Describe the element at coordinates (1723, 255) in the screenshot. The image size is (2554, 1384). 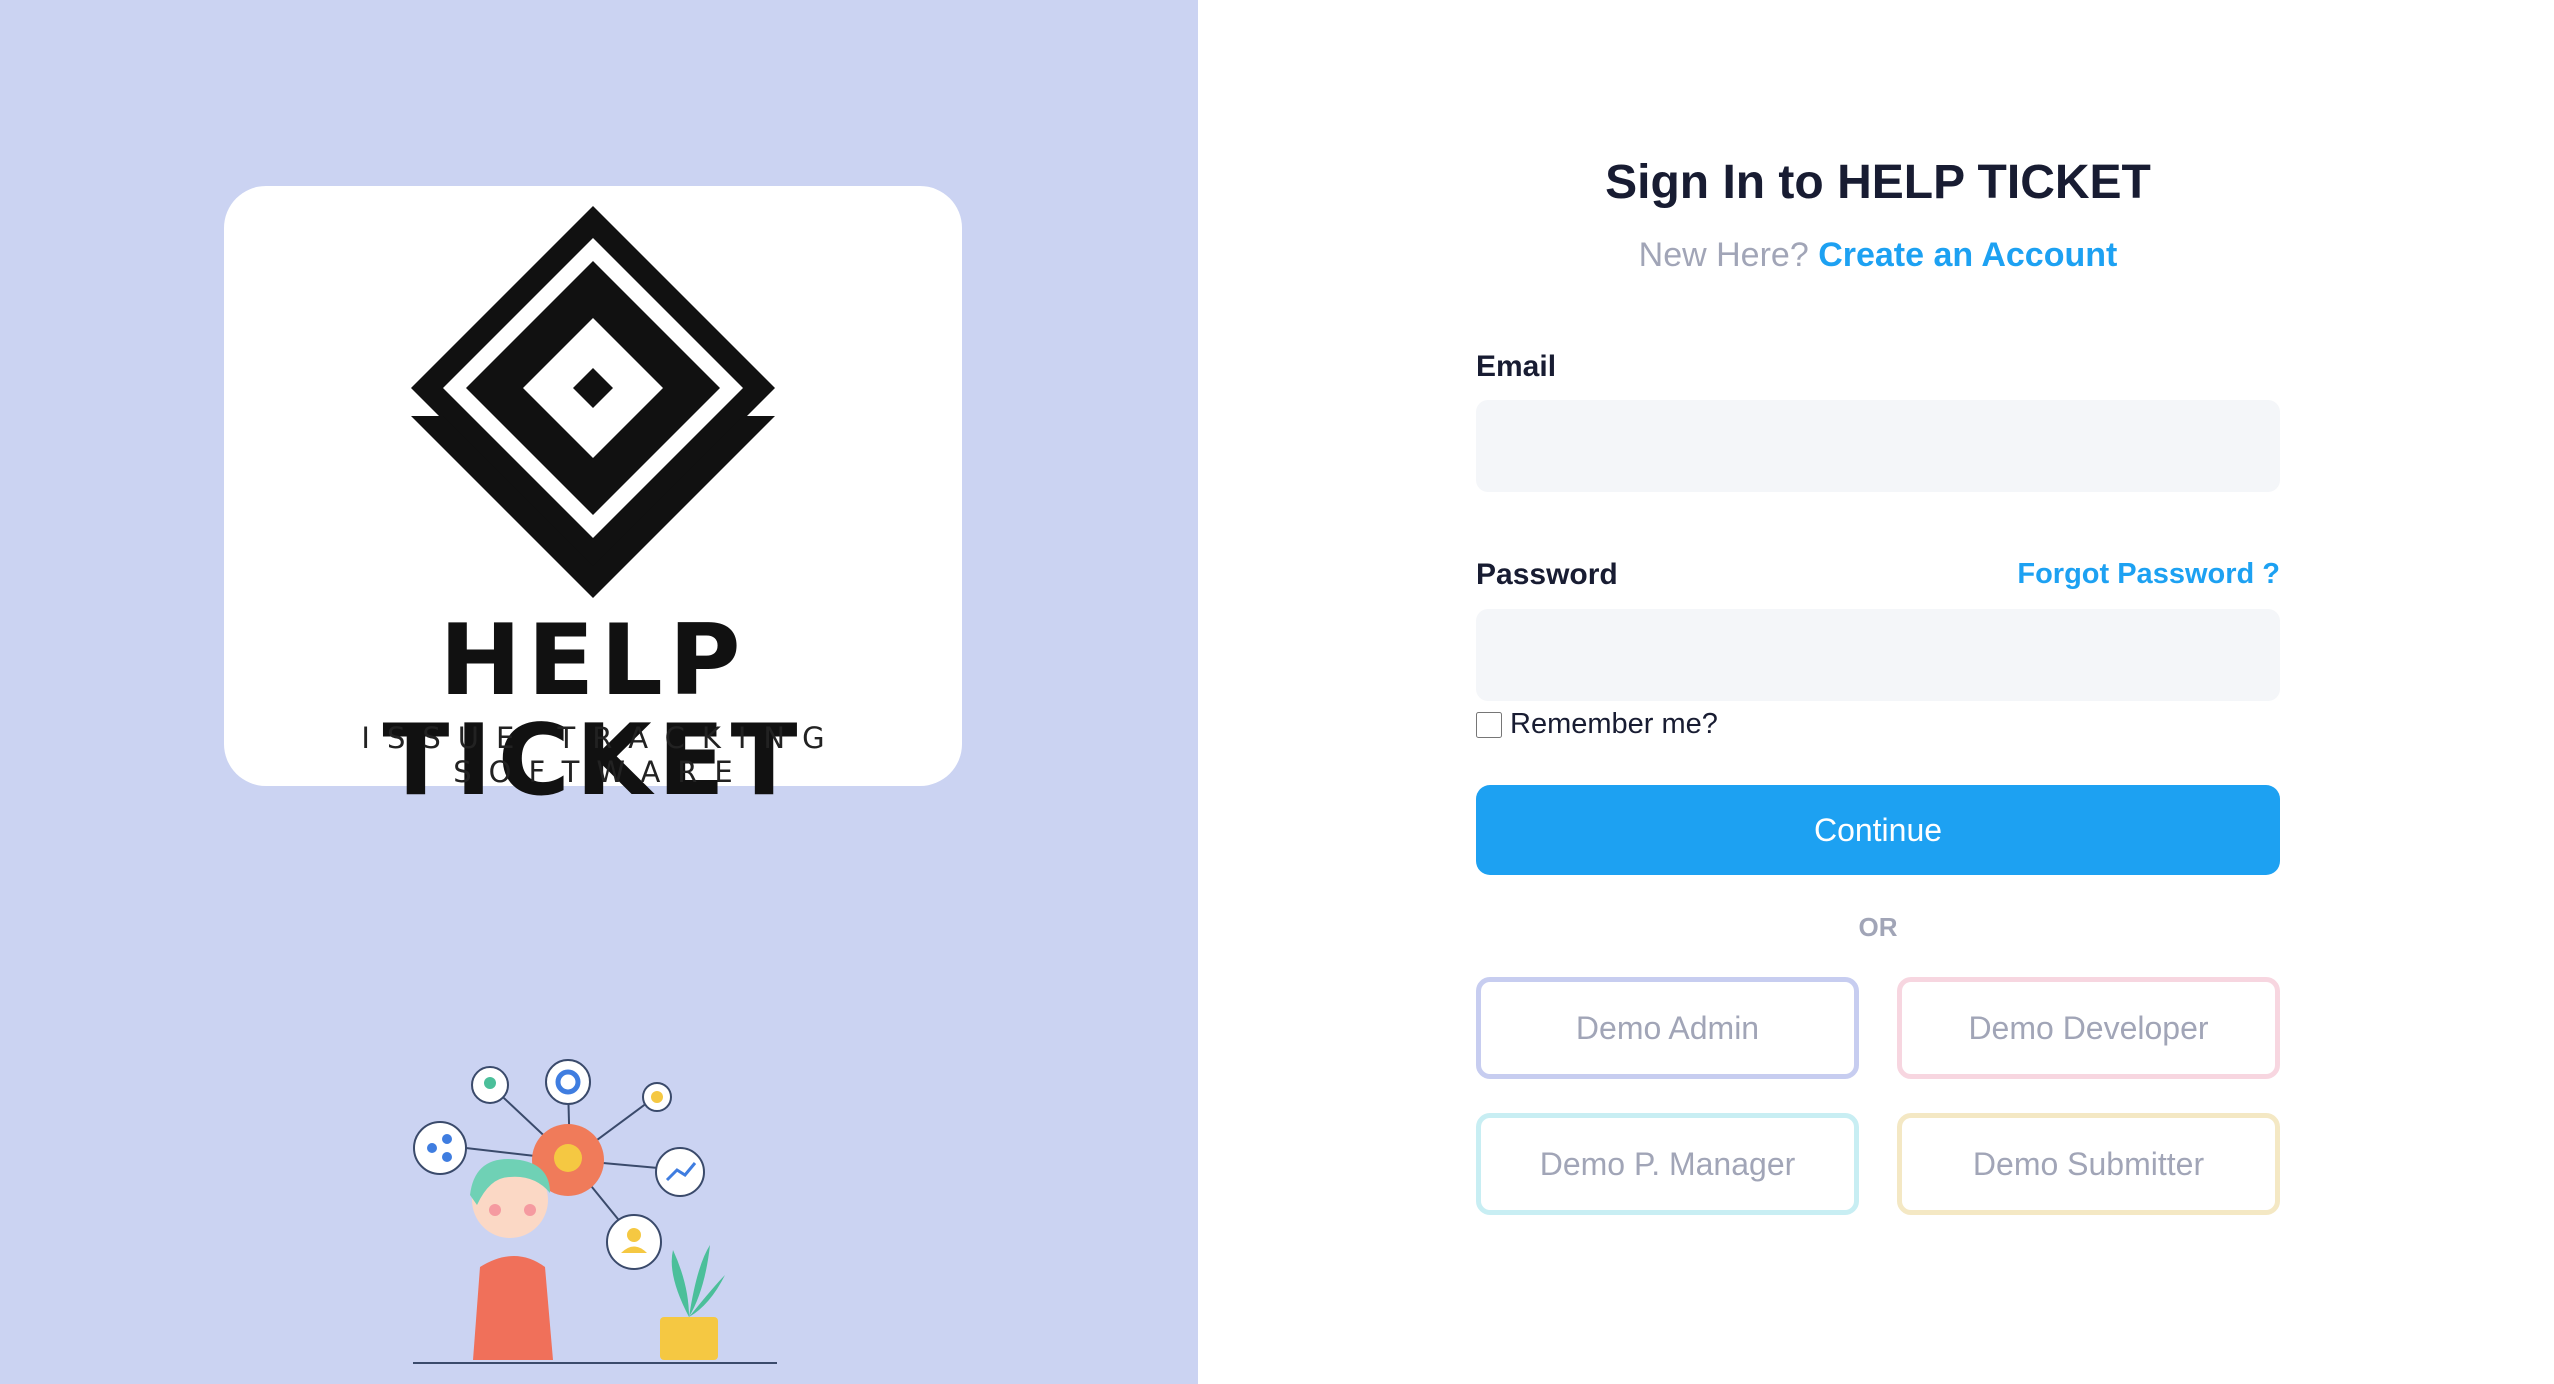
I see `new-here-text: New Here?` at that location.